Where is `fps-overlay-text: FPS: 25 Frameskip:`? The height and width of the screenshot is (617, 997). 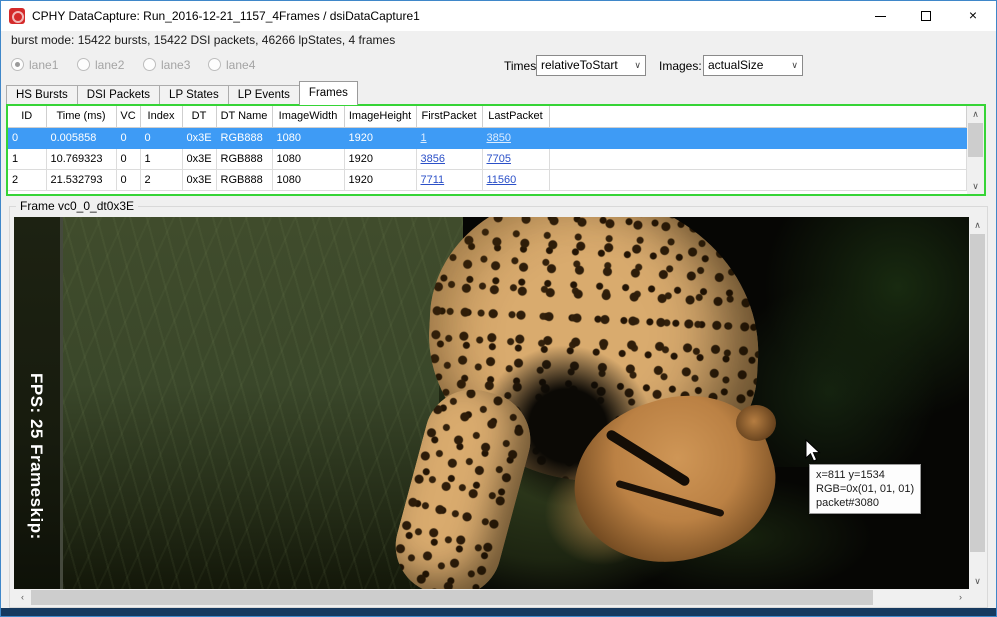 fps-overlay-text: FPS: 25 Frameskip: is located at coordinates (36, 456).